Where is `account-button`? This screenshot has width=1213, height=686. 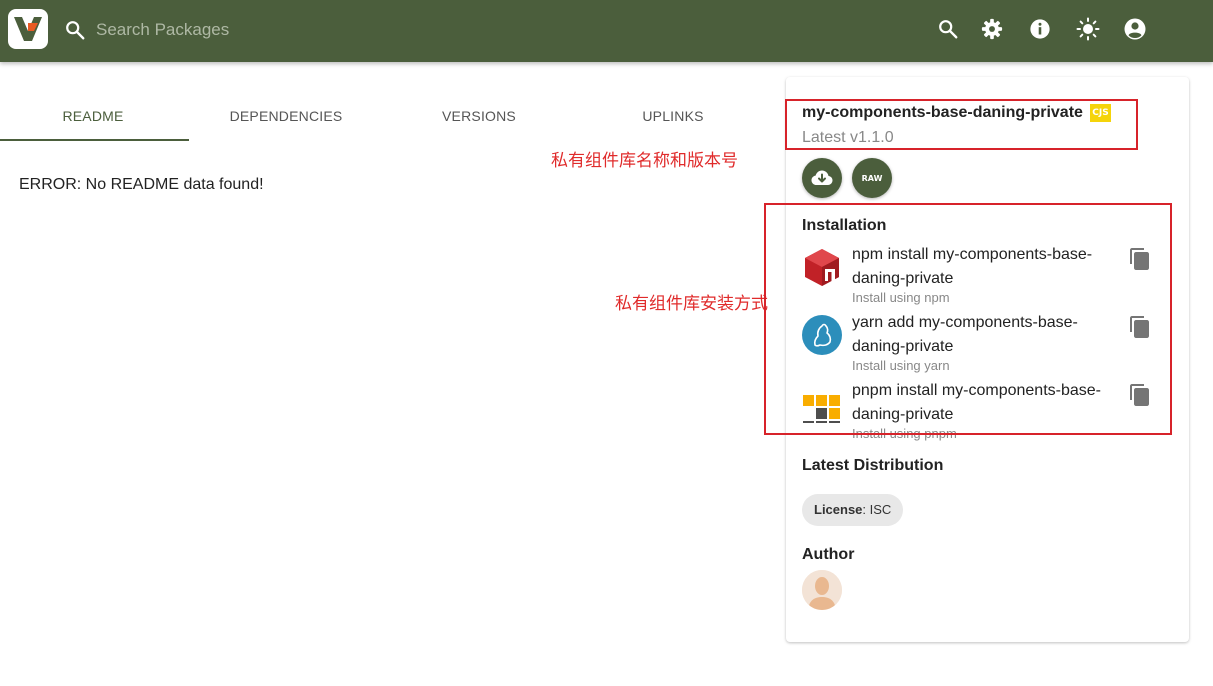 account-button is located at coordinates (1135, 29).